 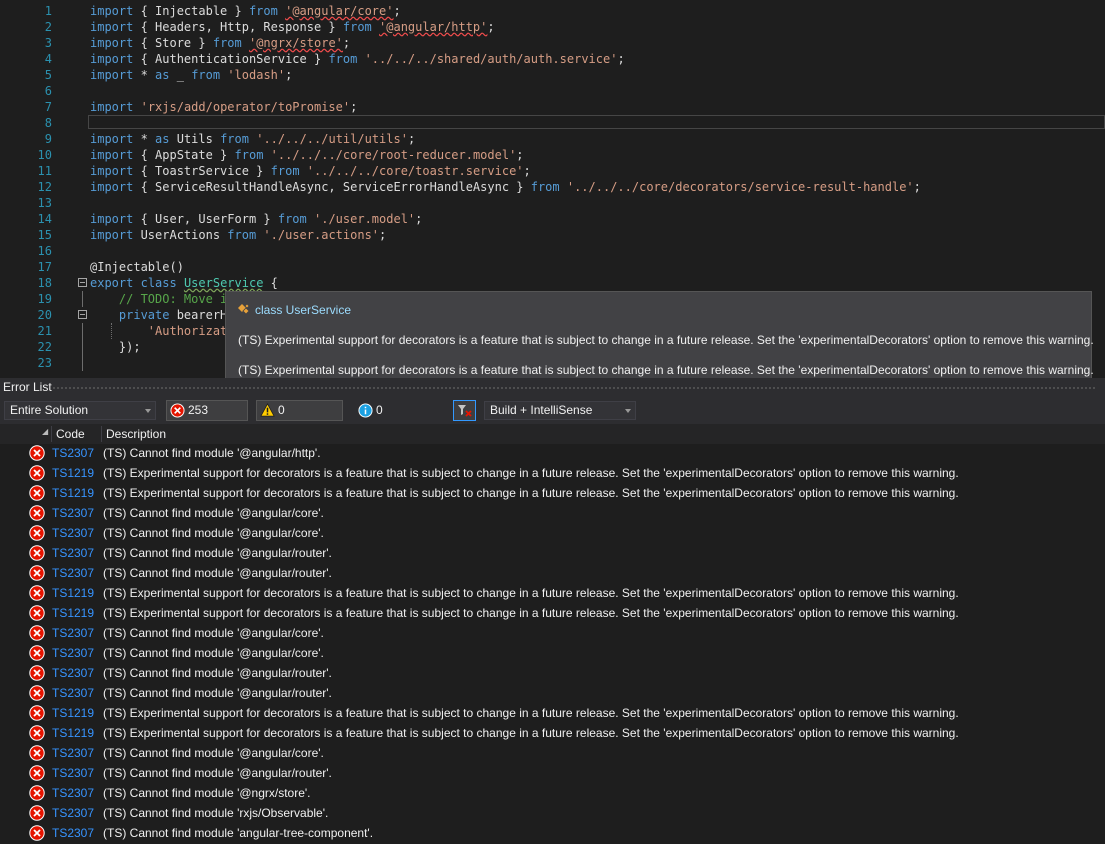 I want to click on code-line: 6, so click(x=552, y=91).